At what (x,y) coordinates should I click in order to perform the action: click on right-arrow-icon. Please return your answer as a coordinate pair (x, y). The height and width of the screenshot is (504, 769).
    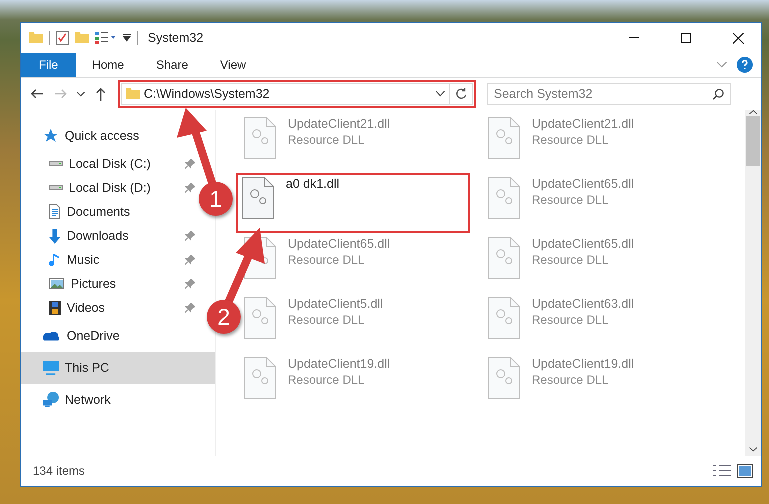
    Looking at the image, I should click on (61, 94).